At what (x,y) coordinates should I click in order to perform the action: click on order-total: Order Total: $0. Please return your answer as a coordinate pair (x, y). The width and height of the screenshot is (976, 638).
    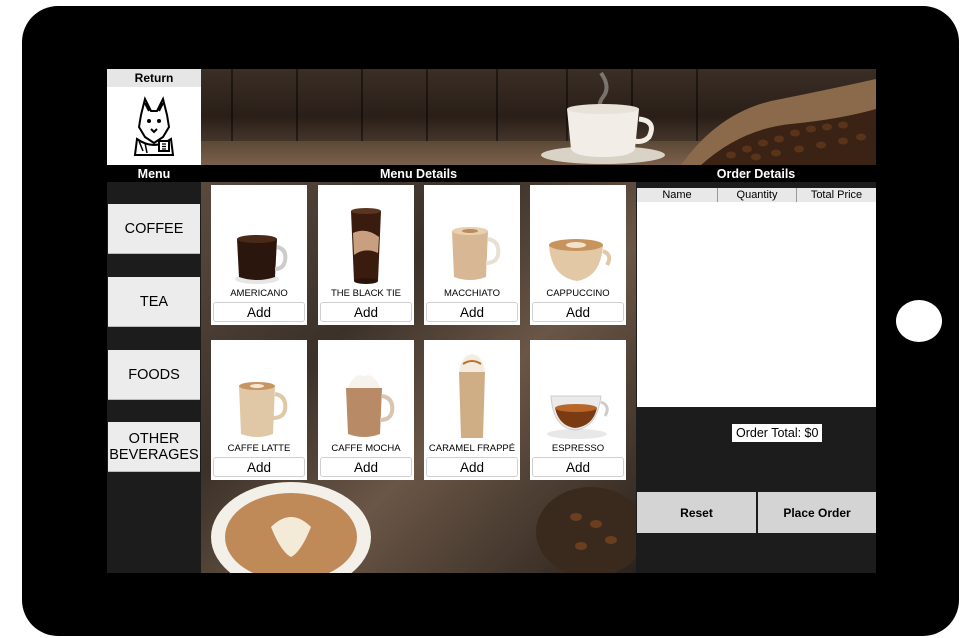
    Looking at the image, I should click on (777, 433).